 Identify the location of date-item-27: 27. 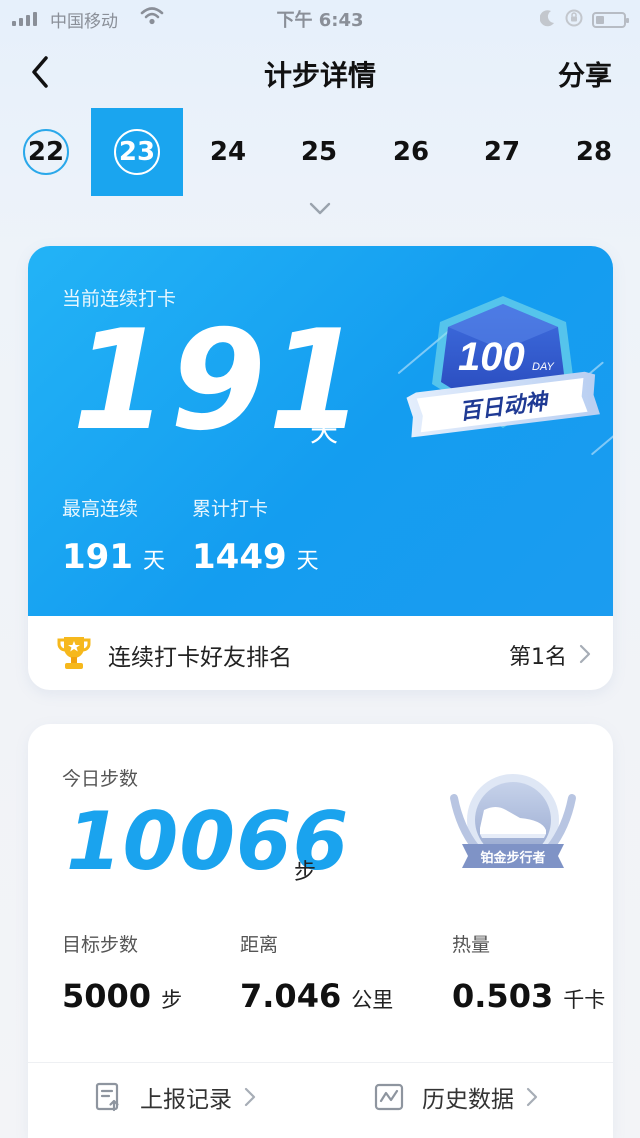
(502, 152).